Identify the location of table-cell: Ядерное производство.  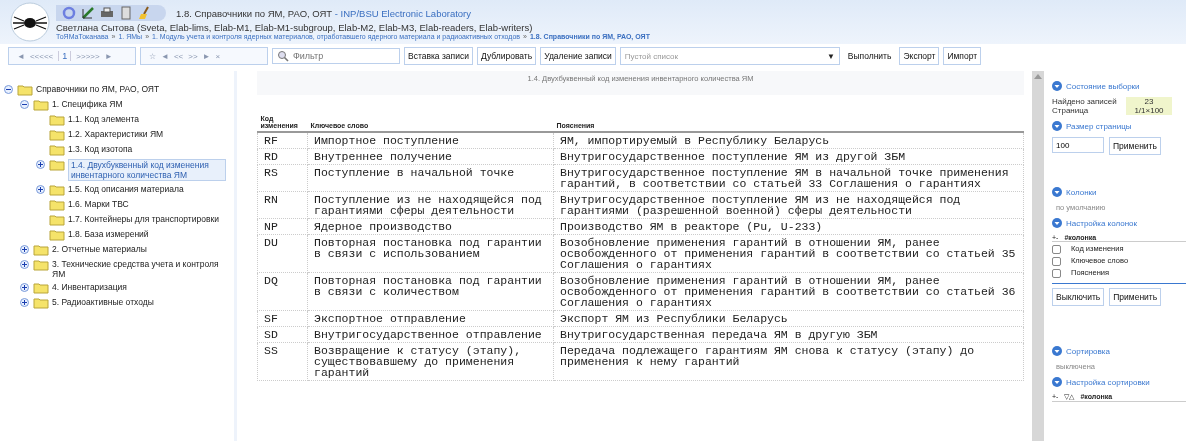
(430, 226).